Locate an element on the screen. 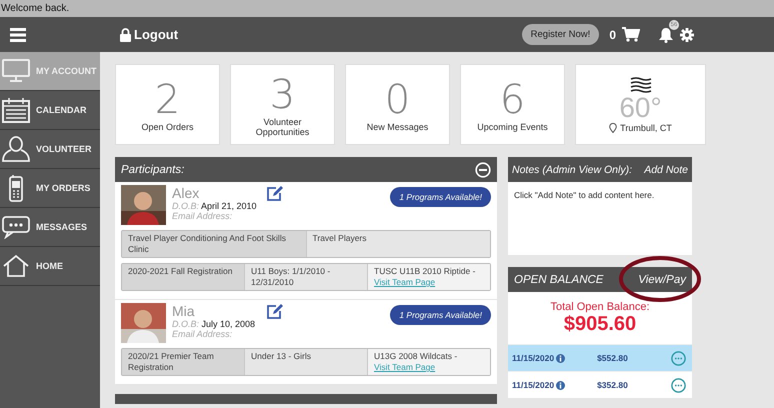 This screenshot has width=774, height=408. bell-icon is located at coordinates (666, 34).